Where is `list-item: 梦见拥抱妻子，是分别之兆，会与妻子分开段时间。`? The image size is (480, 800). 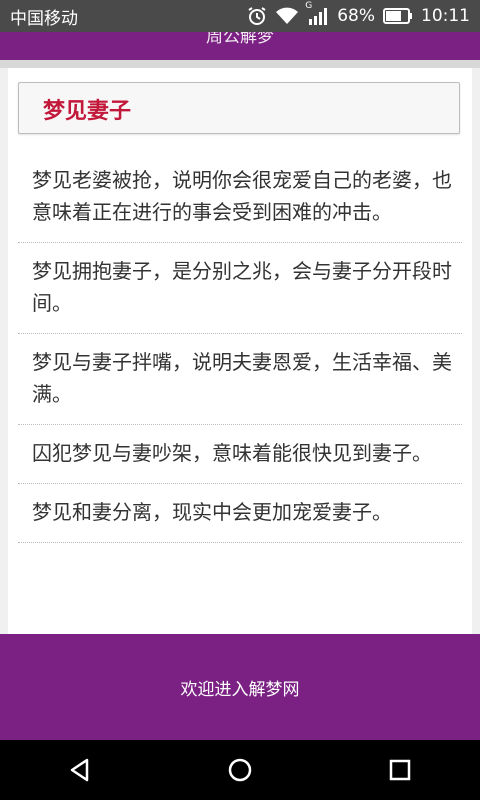 list-item: 梦见拥抱妻子，是分别之兆，会与妻子分开段时间。 is located at coordinates (240, 288).